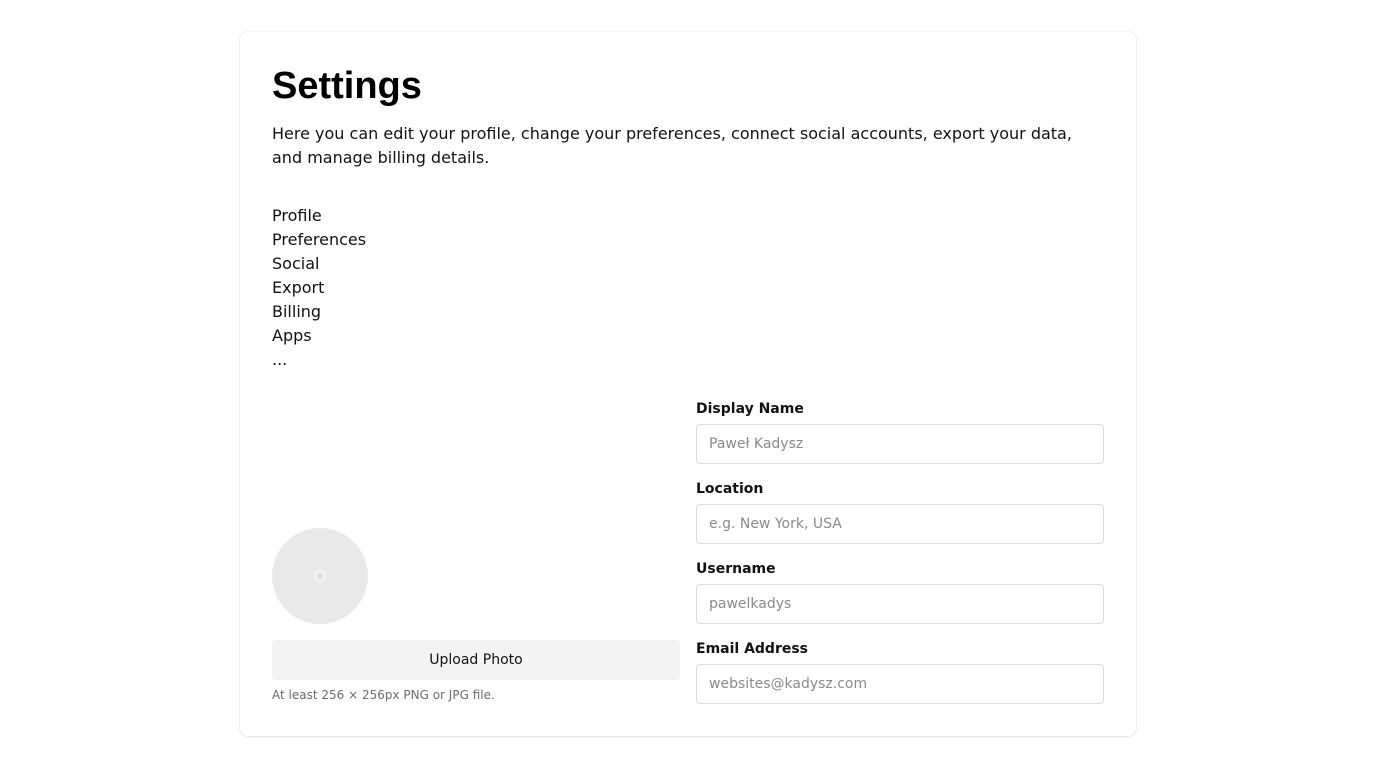 Image resolution: width=1376 pixels, height=768 pixels. I want to click on nav-item-export: Export, so click(688, 288).